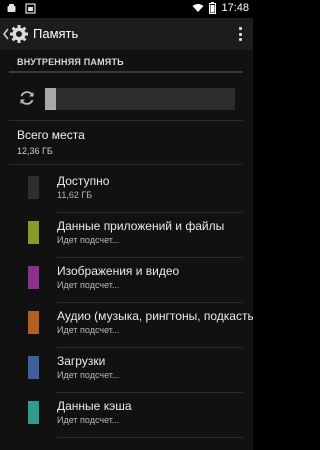 The image size is (320, 450). Describe the element at coordinates (198, 8) in the screenshot. I see `wifi-icon` at that location.